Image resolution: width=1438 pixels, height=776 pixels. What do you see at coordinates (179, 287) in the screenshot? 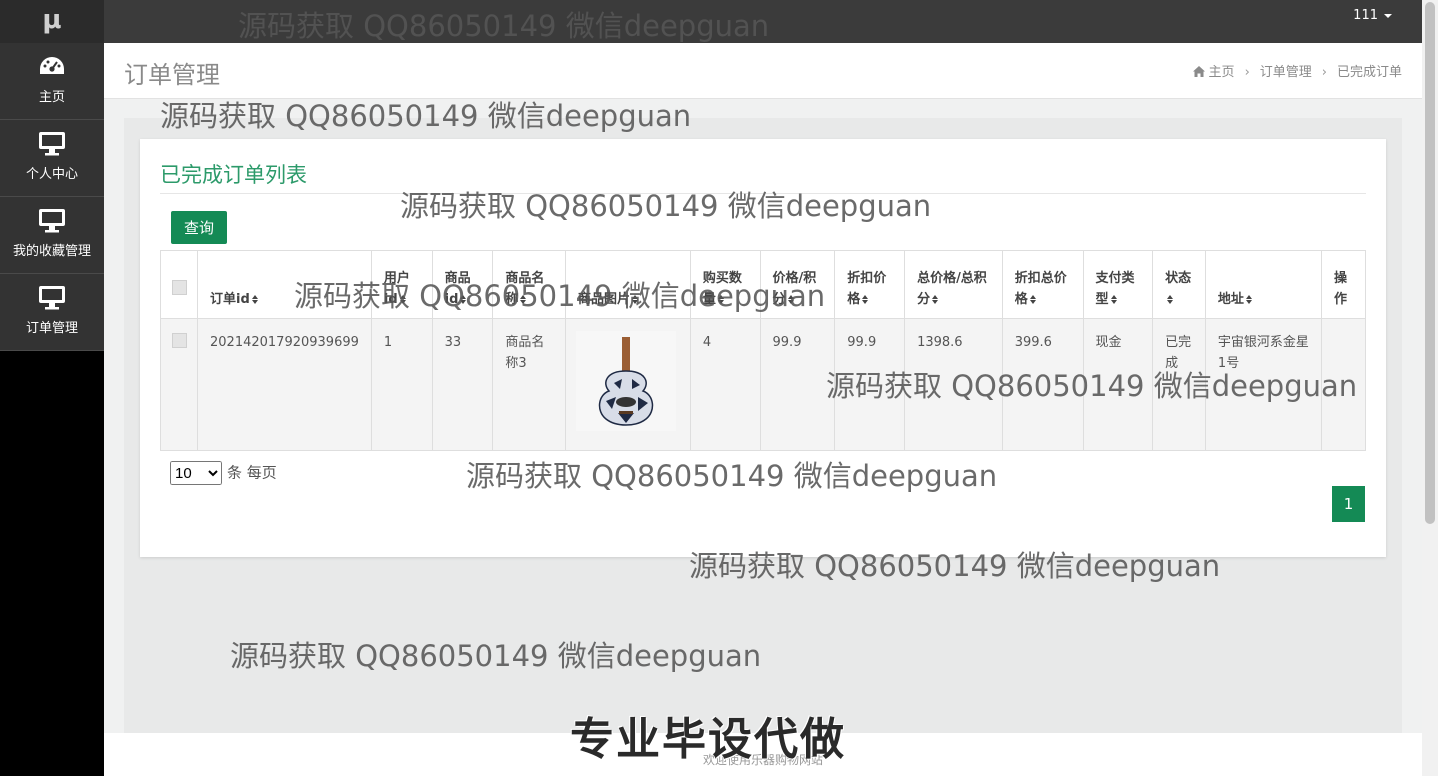
I see `select-all-checkbox` at bounding box center [179, 287].